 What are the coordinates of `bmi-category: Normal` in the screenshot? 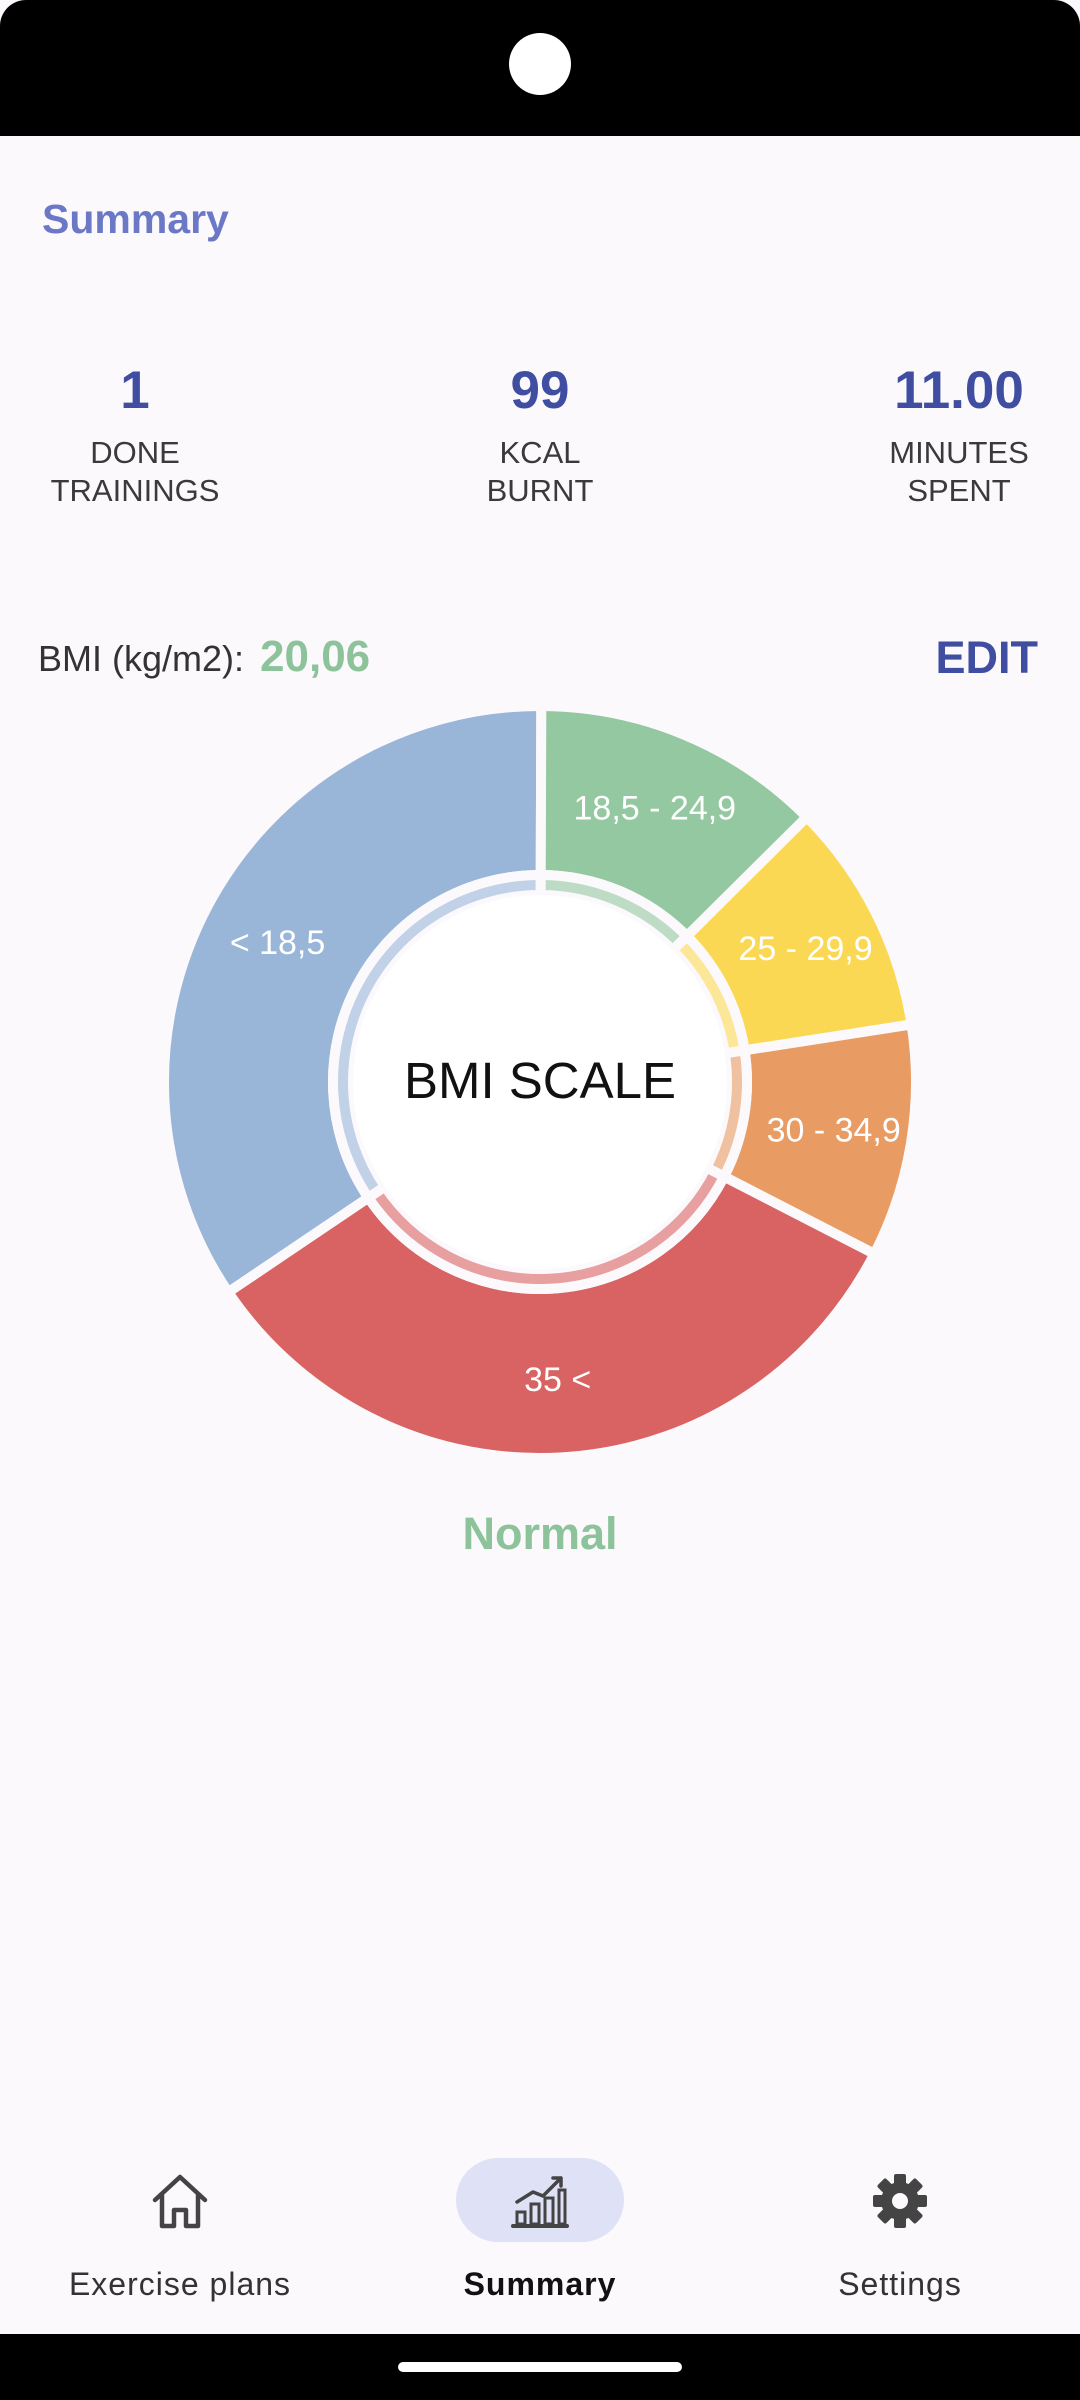 It's located at (540, 1533).